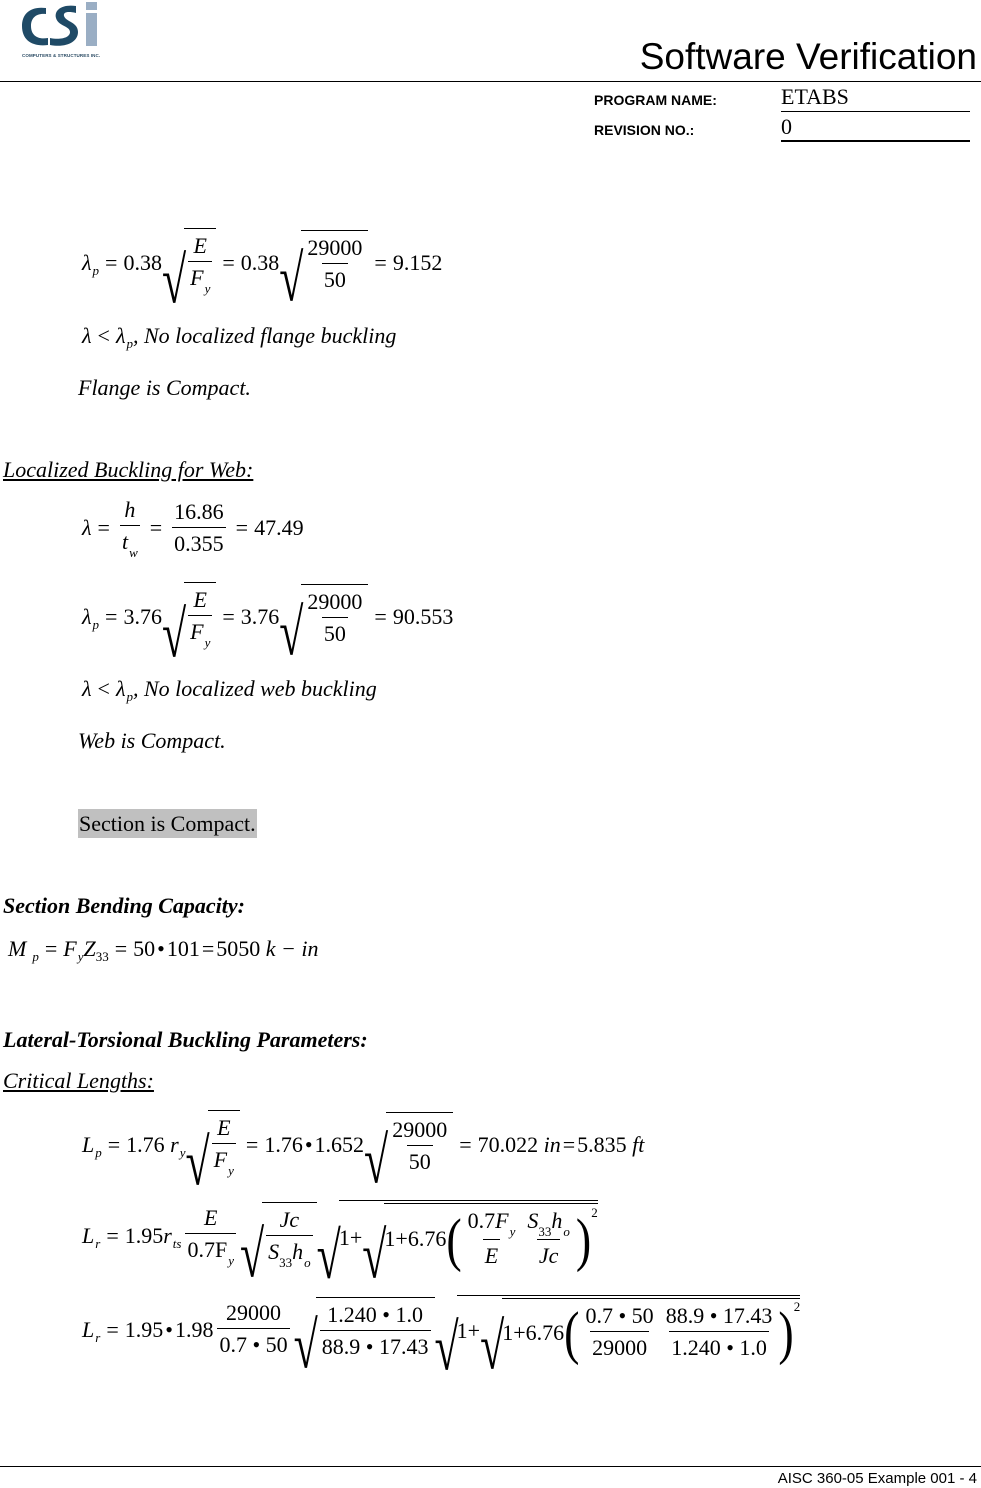  Describe the element at coordinates (133, 552) in the screenshot. I see `subscript: w` at that location.